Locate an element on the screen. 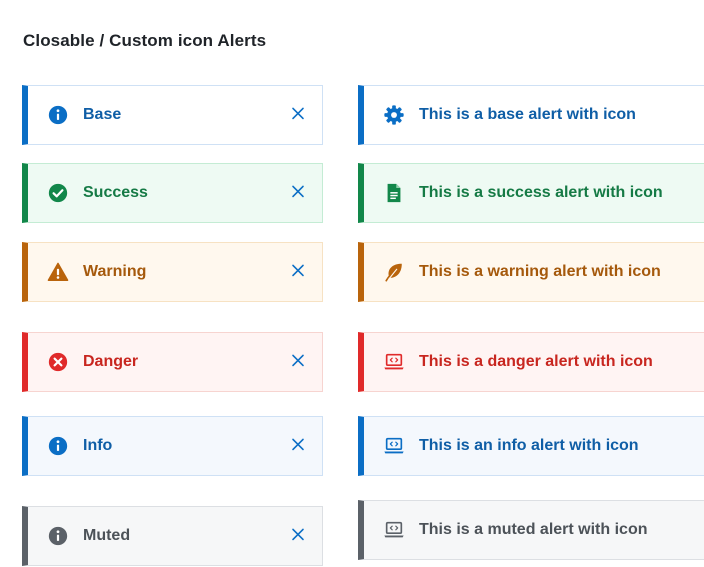  document-icon is located at coordinates (394, 193).